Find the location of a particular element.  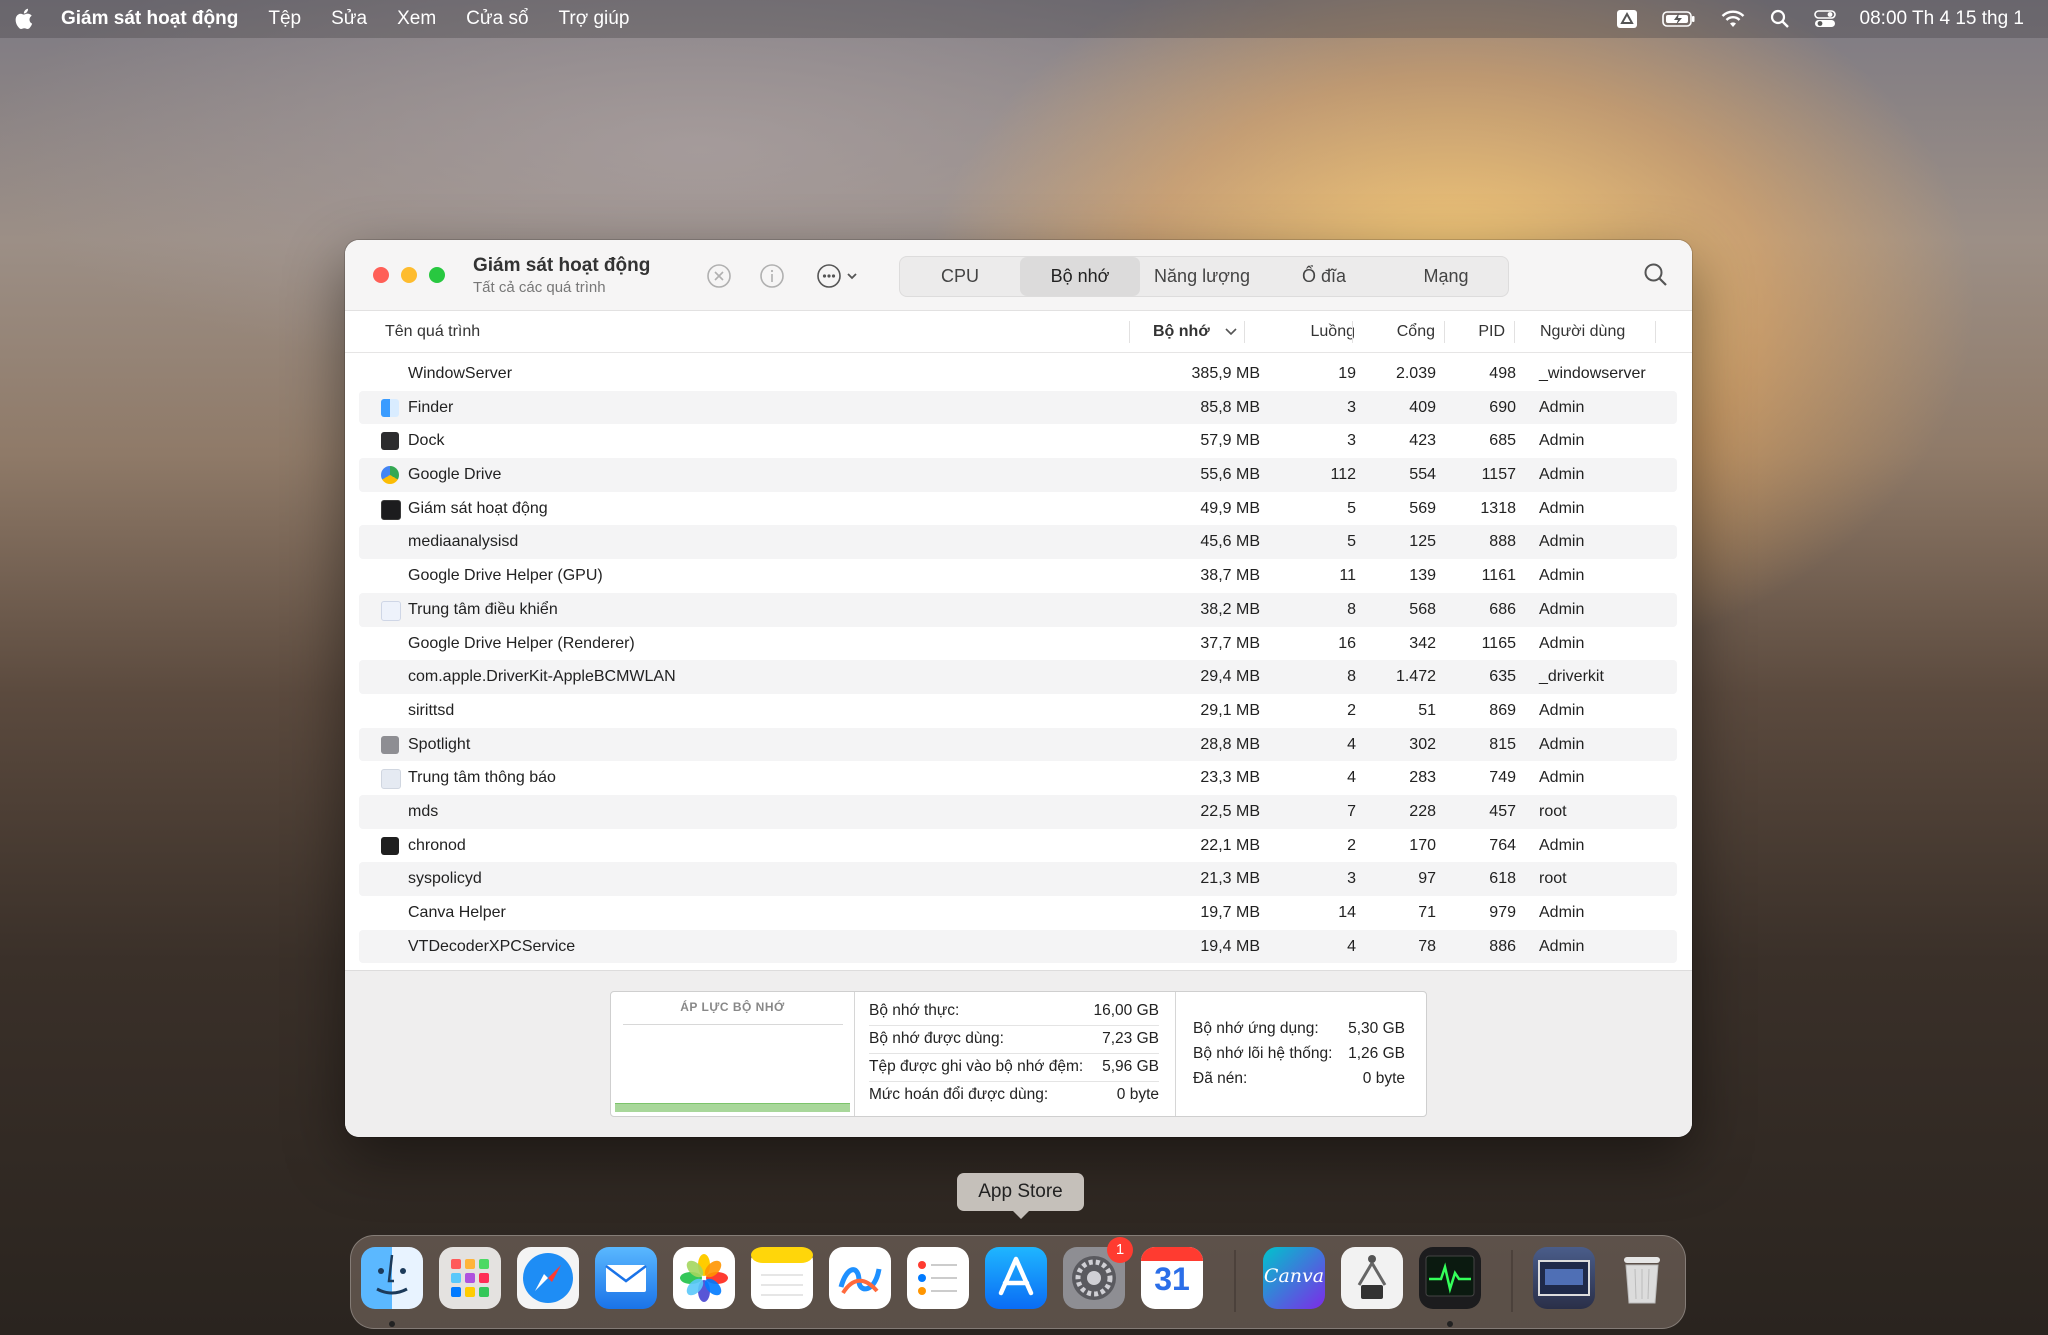

column-header-pid: PID is located at coordinates (1475, 331).